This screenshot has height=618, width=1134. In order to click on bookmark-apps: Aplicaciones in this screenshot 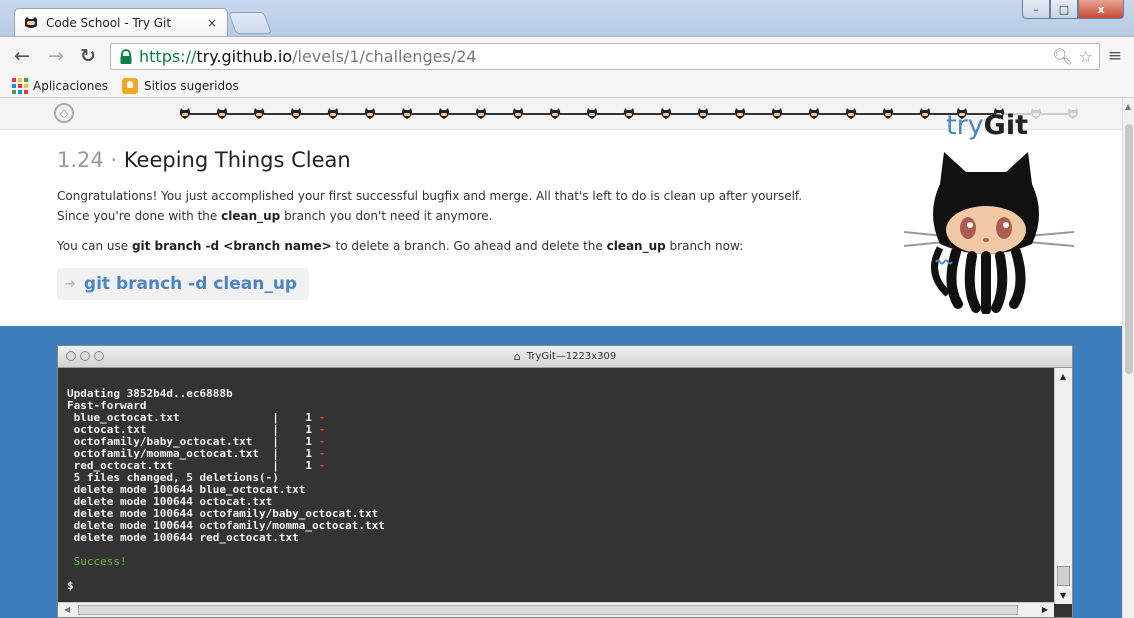, I will do `click(60, 85)`.